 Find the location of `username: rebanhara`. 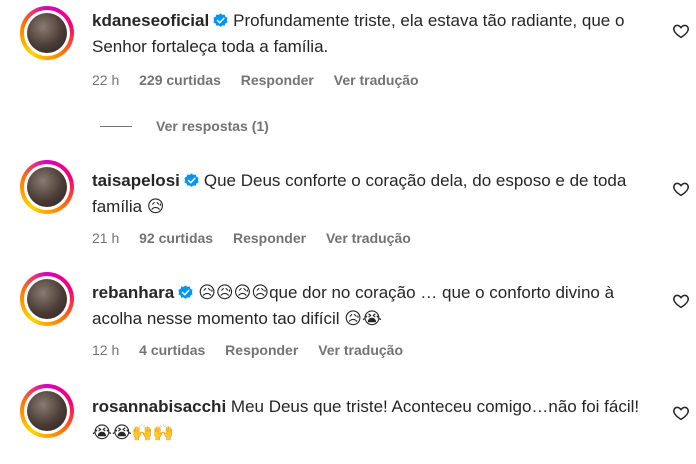

username: rebanhara is located at coordinates (133, 292).